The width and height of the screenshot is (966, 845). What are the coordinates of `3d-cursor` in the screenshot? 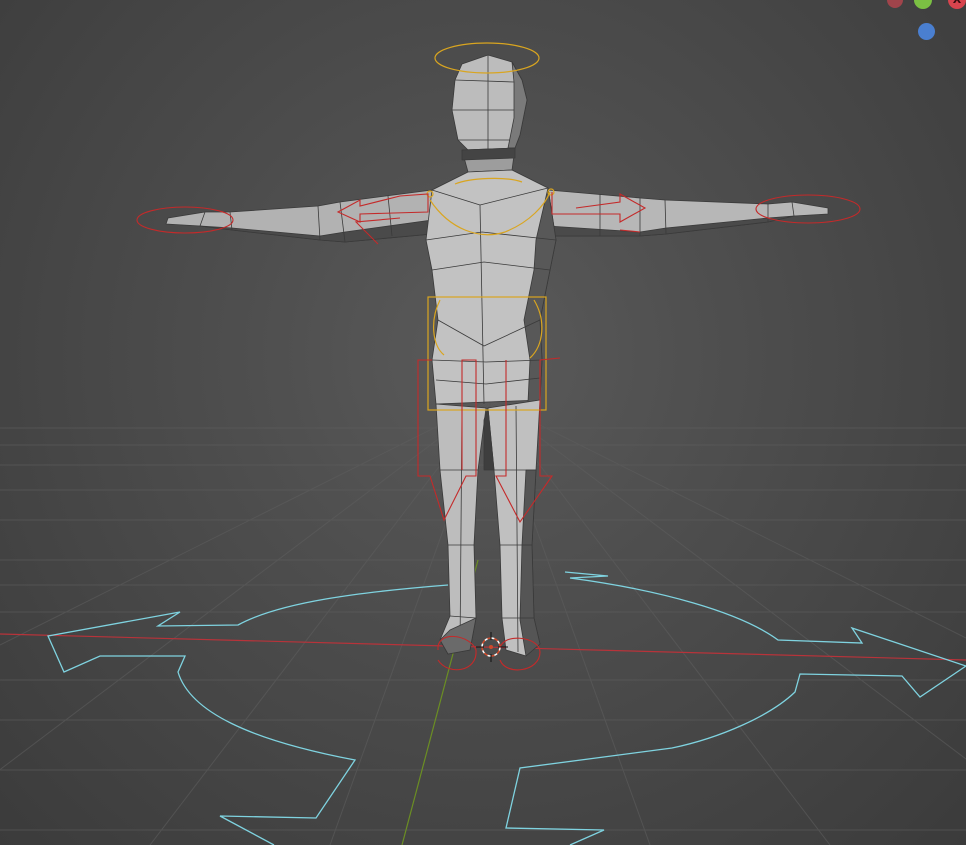 It's located at (492, 647).